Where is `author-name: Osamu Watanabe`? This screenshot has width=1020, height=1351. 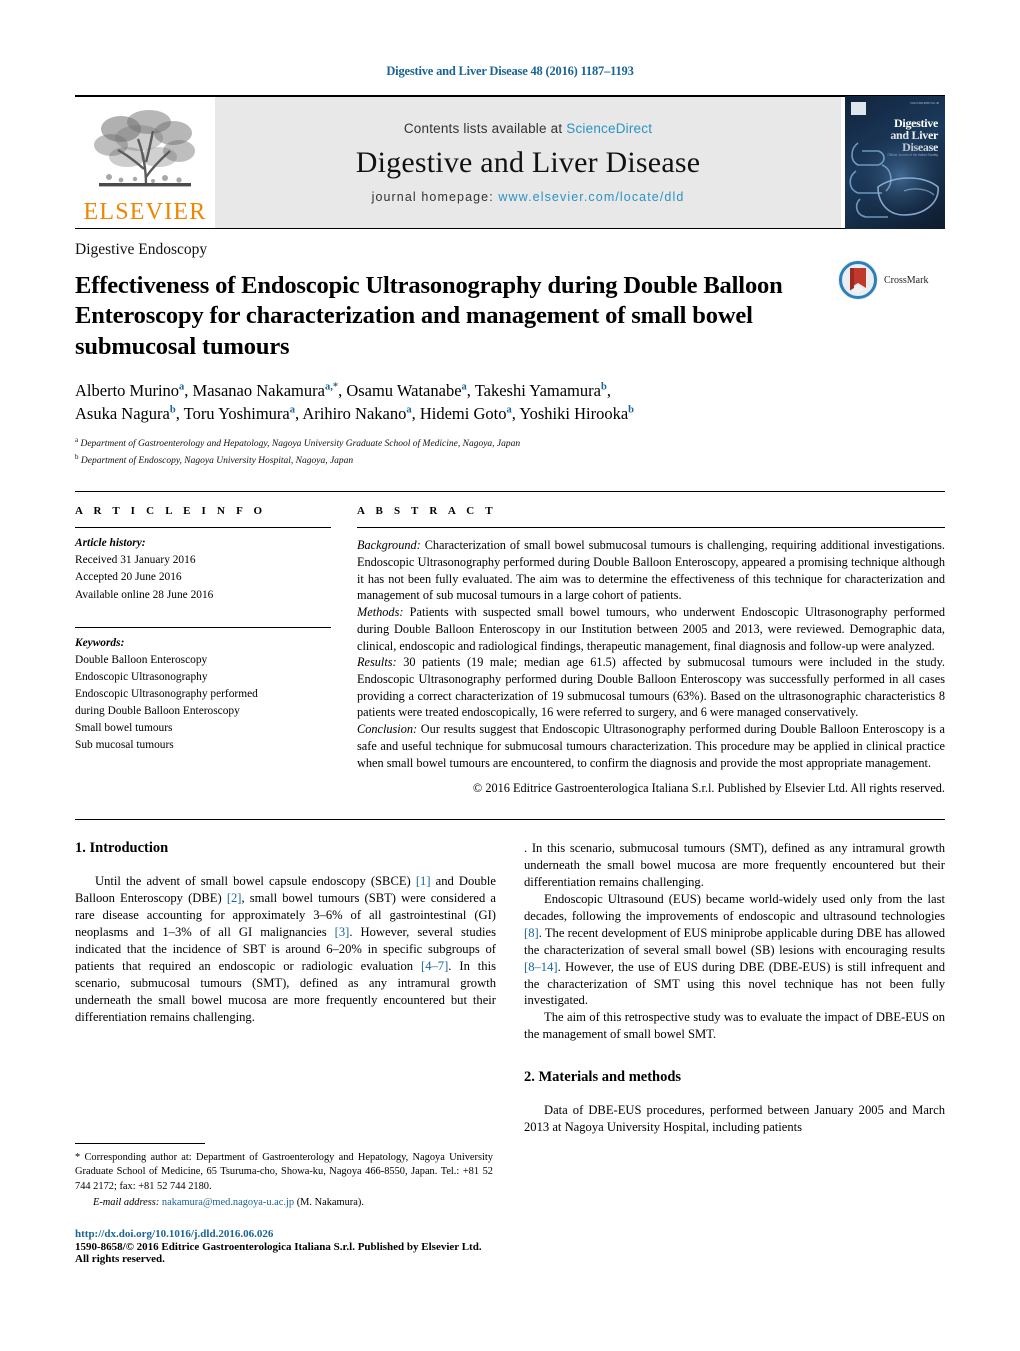 author-name: Osamu Watanabe is located at coordinates (403, 390).